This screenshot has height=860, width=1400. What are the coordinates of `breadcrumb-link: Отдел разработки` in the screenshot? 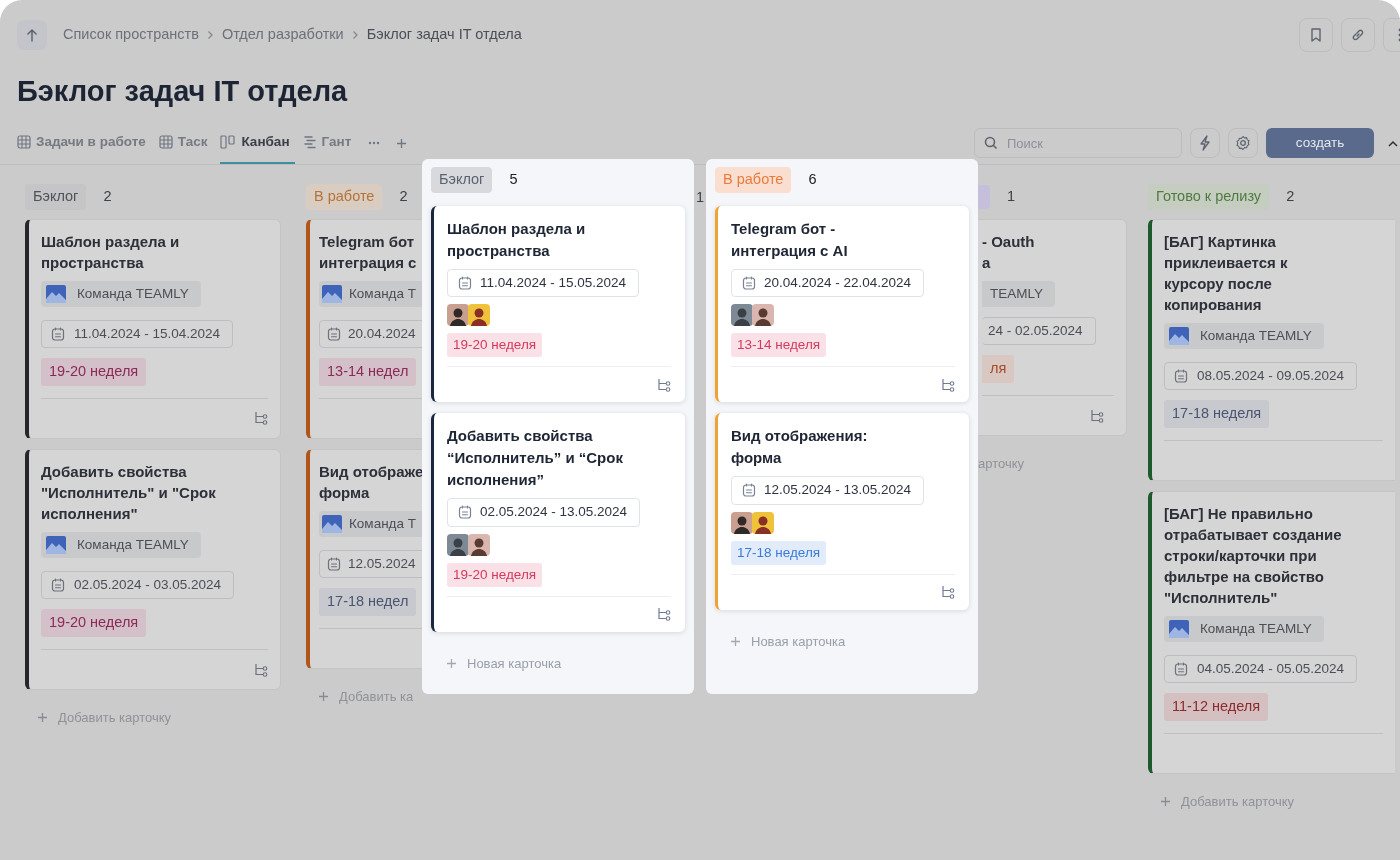 It's located at (282, 35).